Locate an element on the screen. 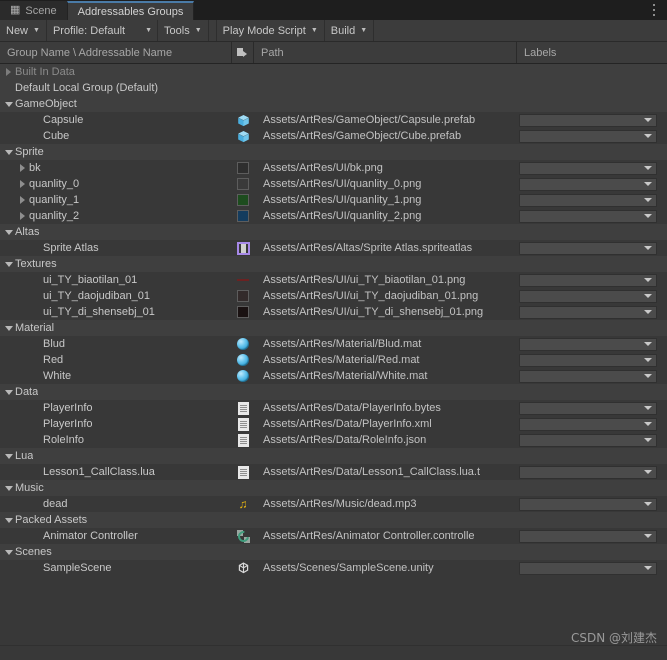 The width and height of the screenshot is (667, 660). tree-asset-row: Red Assets/ArtRes/Material/Red.mat is located at coordinates (333, 360).